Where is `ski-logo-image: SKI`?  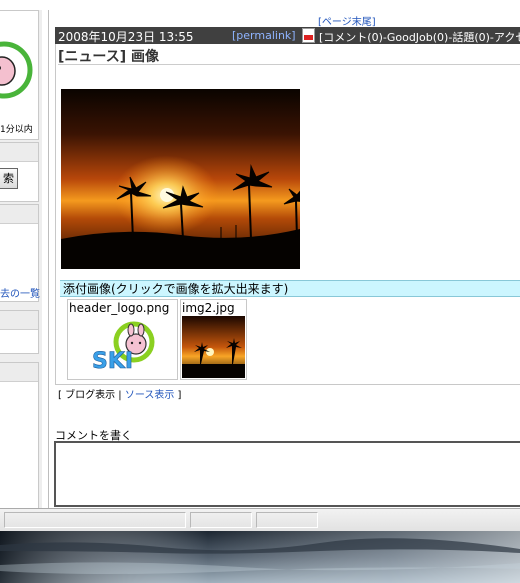 ski-logo-image: SKI is located at coordinates (123, 347).